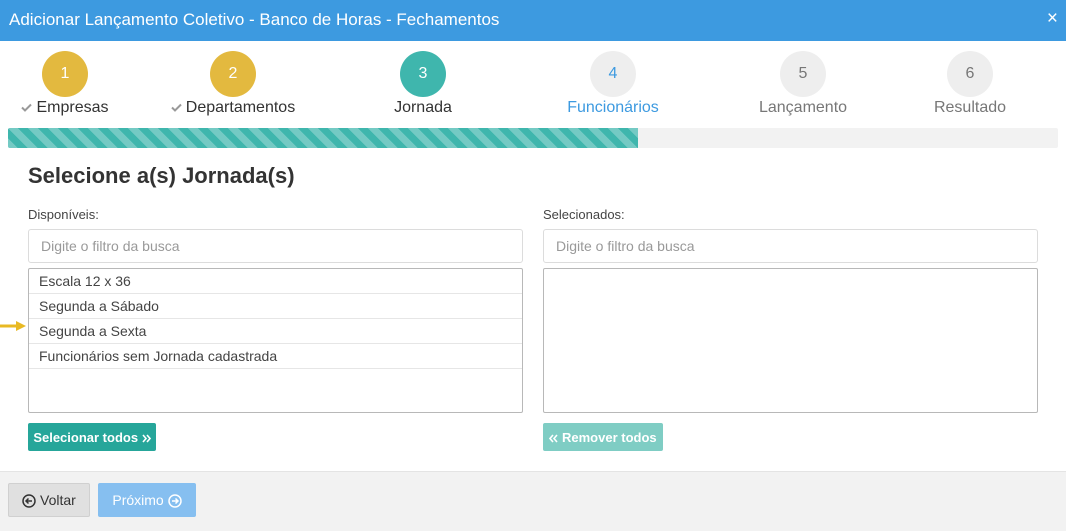 The height and width of the screenshot is (531, 1066). Describe the element at coordinates (65, 74) in the screenshot. I see `step-number-circle: 1` at that location.